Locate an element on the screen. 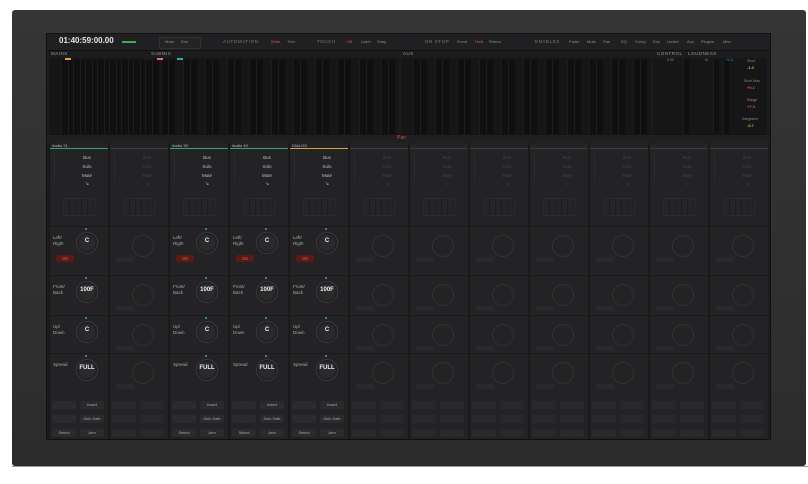 This screenshot has width=808, height=484. strip-header: Audio 30 is located at coordinates (199, 146).